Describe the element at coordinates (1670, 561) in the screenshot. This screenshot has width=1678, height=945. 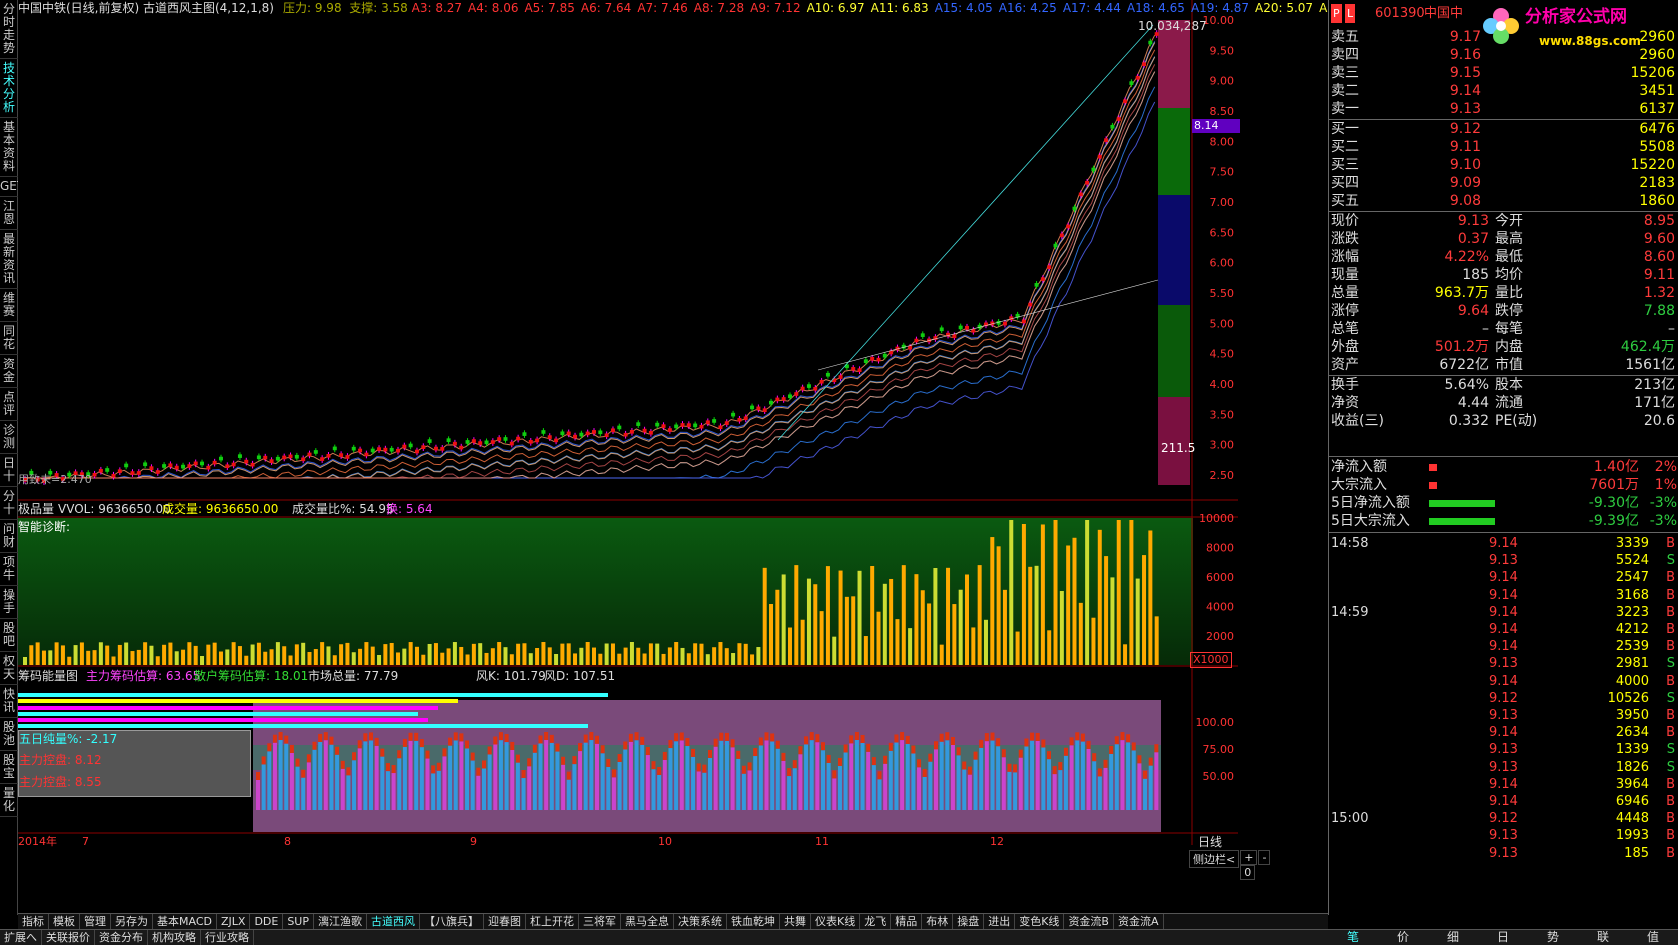
I see `tick-side: S` at that location.